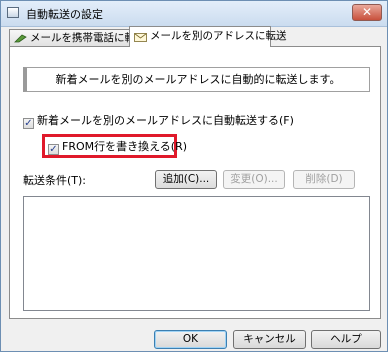  Describe the element at coordinates (269, 339) in the screenshot. I see `cancel-button: キャンセル` at that location.